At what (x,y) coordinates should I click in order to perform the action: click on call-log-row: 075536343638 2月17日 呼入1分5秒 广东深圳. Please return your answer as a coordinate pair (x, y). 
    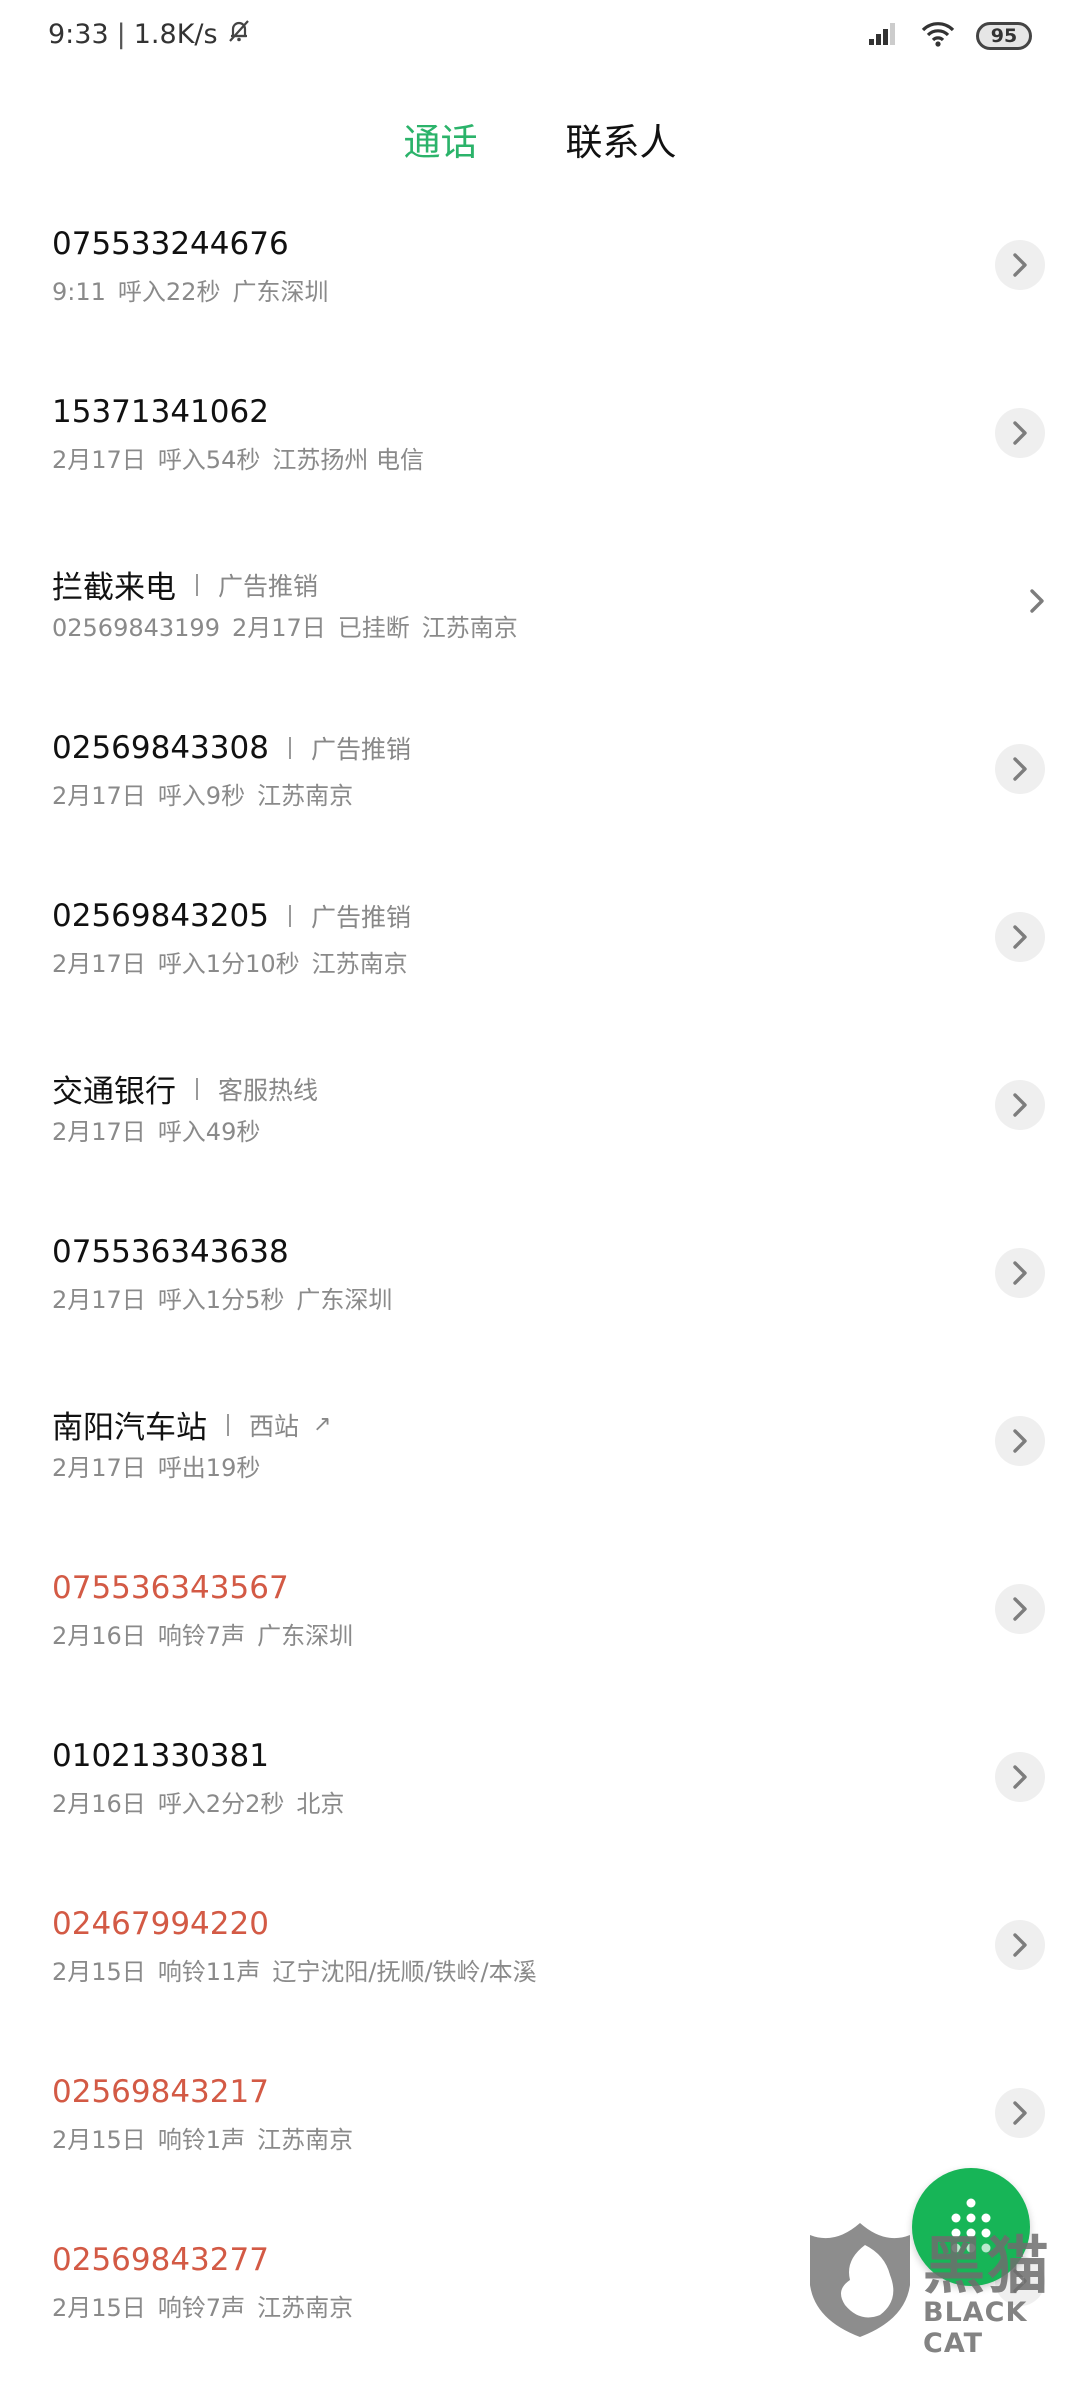
    Looking at the image, I should click on (540, 1292).